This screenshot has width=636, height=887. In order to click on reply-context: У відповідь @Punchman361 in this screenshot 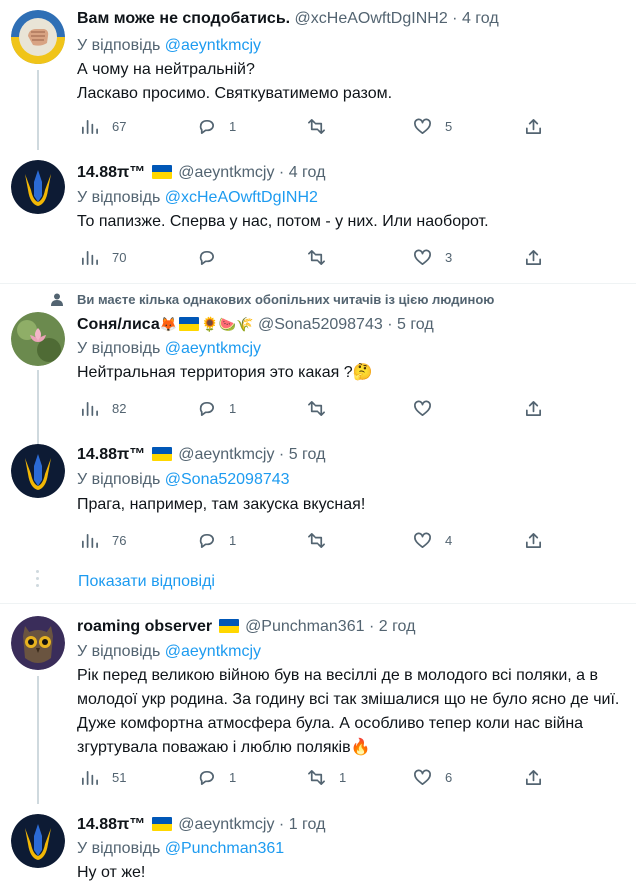, I will do `click(180, 849)`.